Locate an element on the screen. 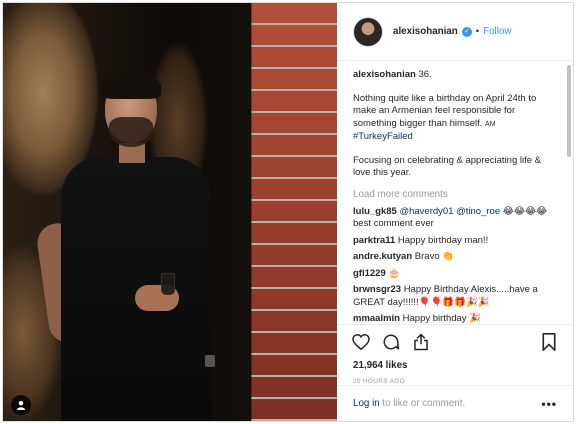 This screenshot has width=576, height=424. bookmark-icon is located at coordinates (549, 342).